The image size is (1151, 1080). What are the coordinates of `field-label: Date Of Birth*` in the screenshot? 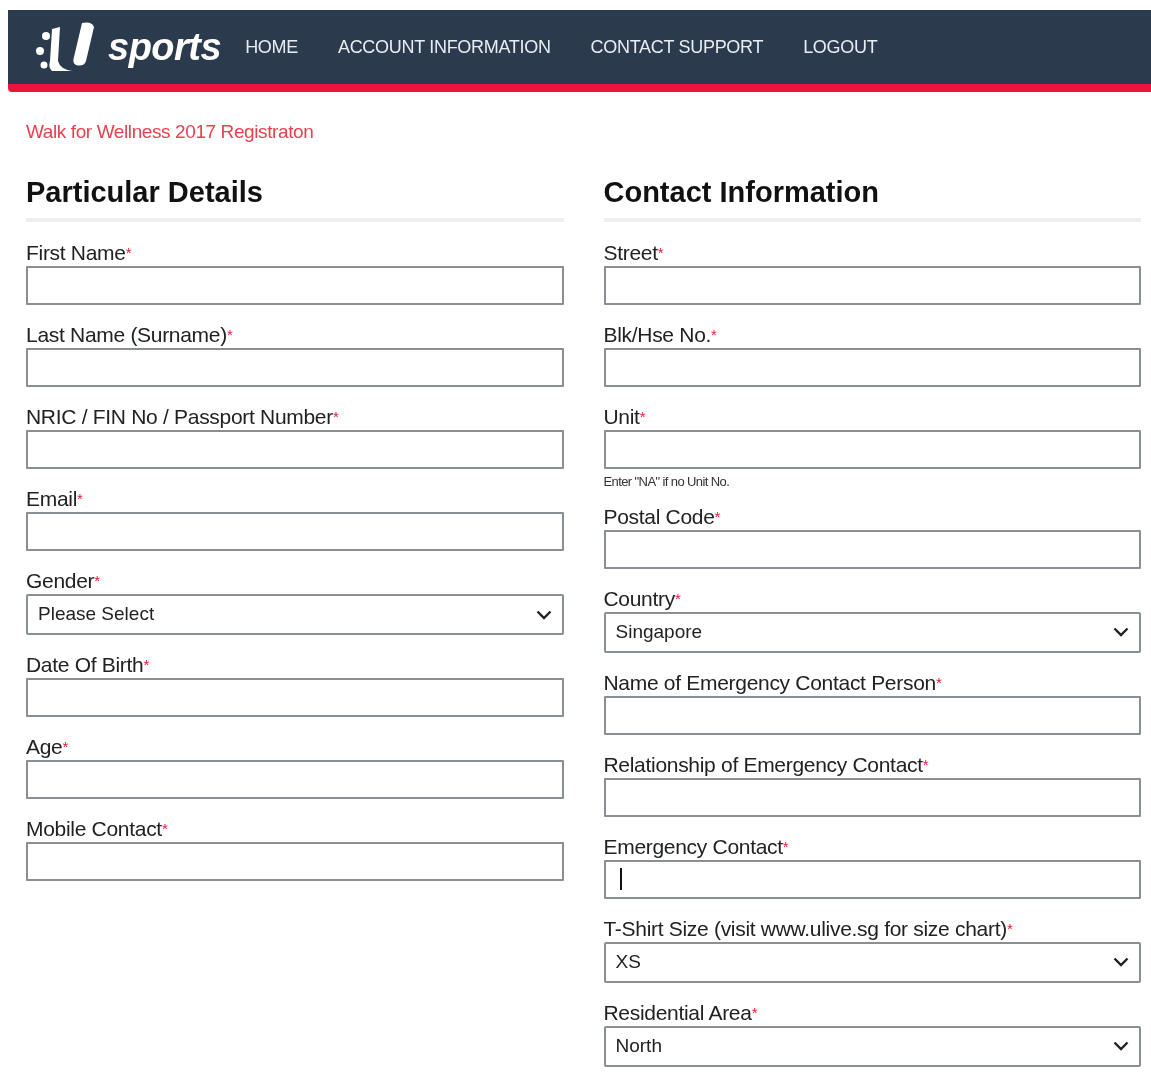 It's located at (88, 665).